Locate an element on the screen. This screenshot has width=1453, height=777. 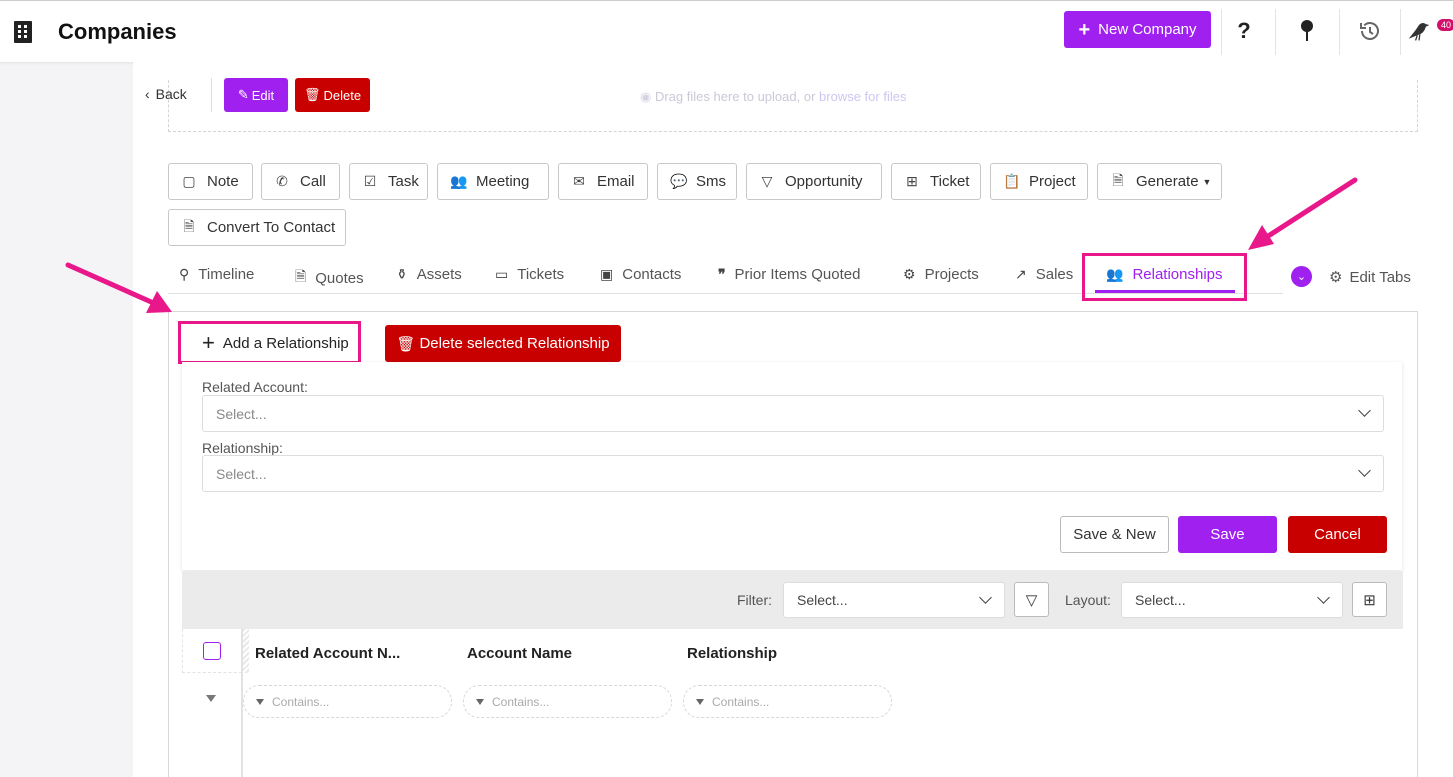
chevron-left-icon: ‹ is located at coordinates (147, 94).